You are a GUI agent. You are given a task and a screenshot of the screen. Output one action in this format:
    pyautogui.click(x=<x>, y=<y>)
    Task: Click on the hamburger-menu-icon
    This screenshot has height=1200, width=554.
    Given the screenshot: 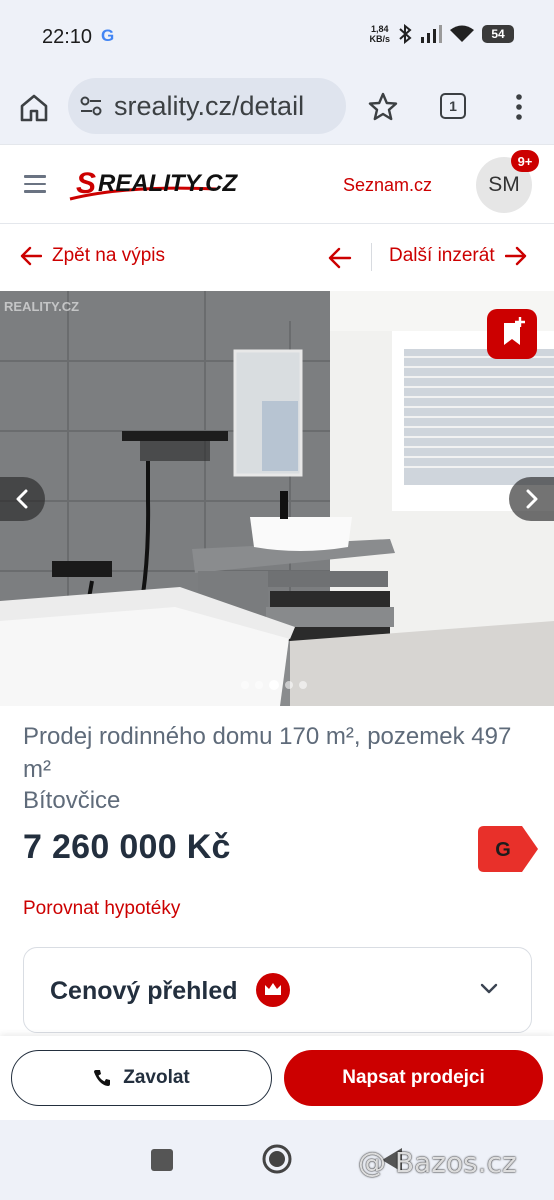 What is the action you would take?
    pyautogui.click(x=35, y=185)
    